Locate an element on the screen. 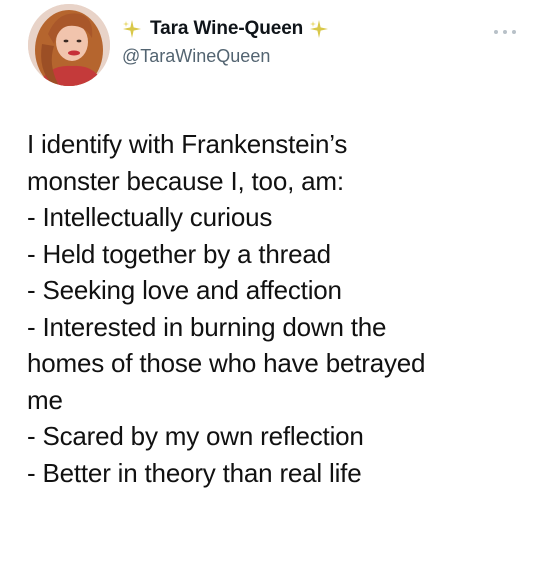 This screenshot has height=563, width=540. list-item: me is located at coordinates (45, 399).